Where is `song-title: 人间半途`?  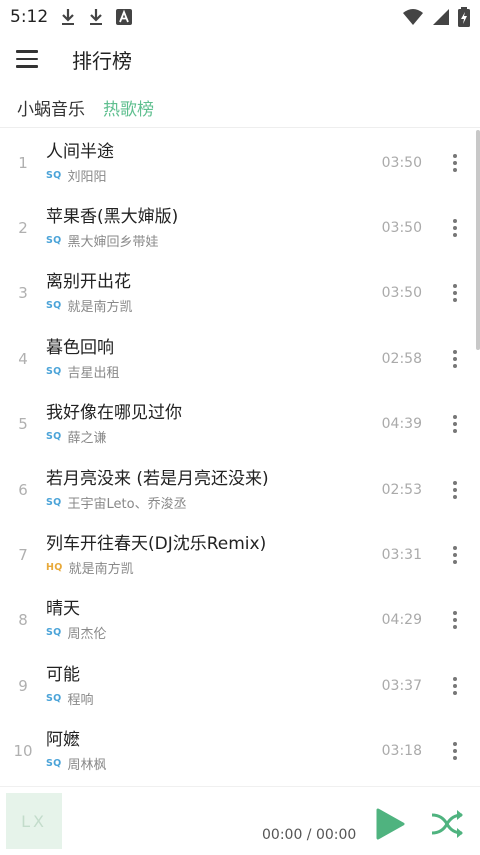 song-title: 人间半途 is located at coordinates (80, 151).